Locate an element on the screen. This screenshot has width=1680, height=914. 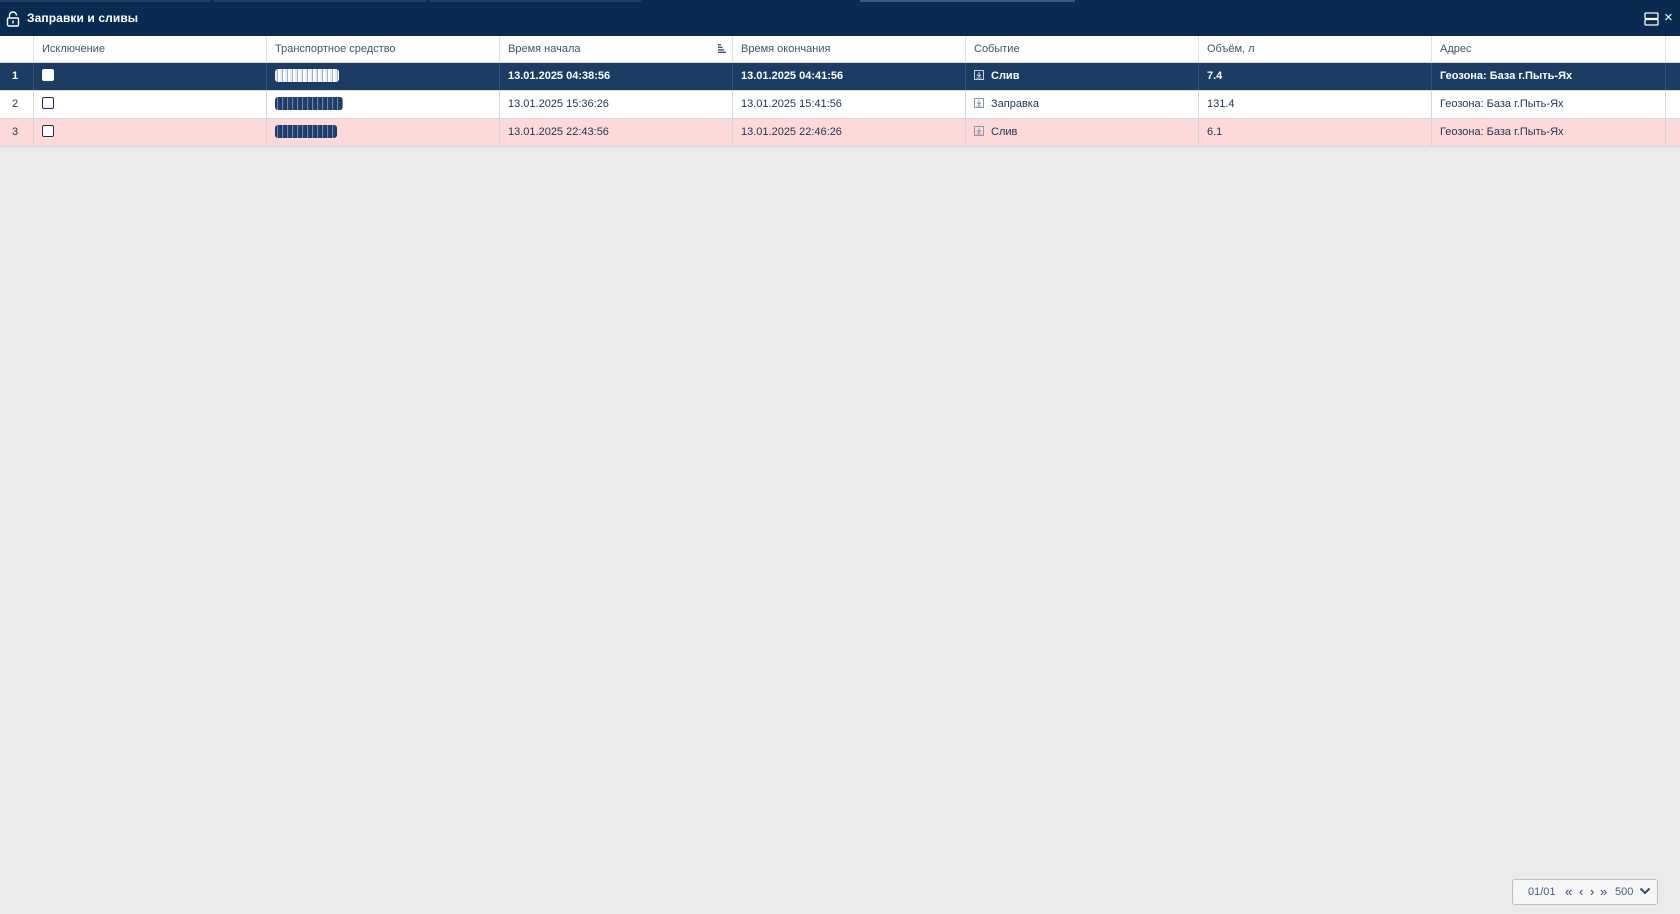
row-number: 1 is located at coordinates (17, 76).